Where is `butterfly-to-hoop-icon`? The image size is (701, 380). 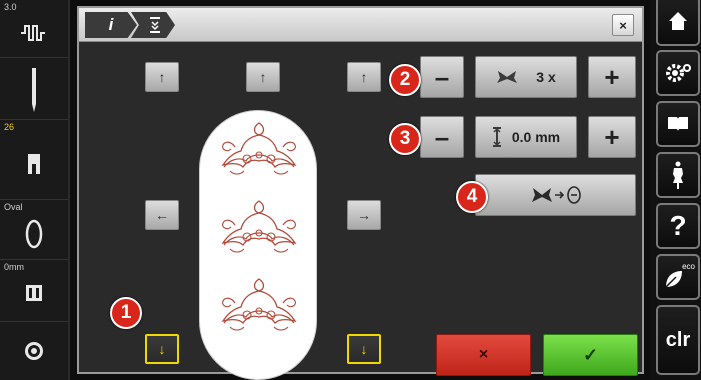 butterfly-to-hoop-icon is located at coordinates (556, 195).